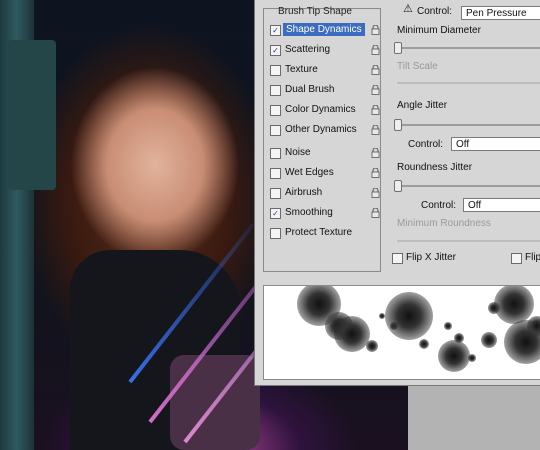 The width and height of the screenshot is (540, 450). What do you see at coordinates (323, 71) in the screenshot?
I see `brush-option-item: Texture` at bounding box center [323, 71].